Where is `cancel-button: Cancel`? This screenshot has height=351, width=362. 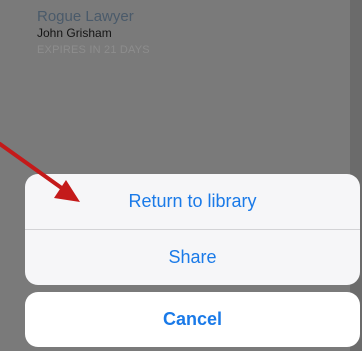
cancel-button: Cancel is located at coordinates (192, 319).